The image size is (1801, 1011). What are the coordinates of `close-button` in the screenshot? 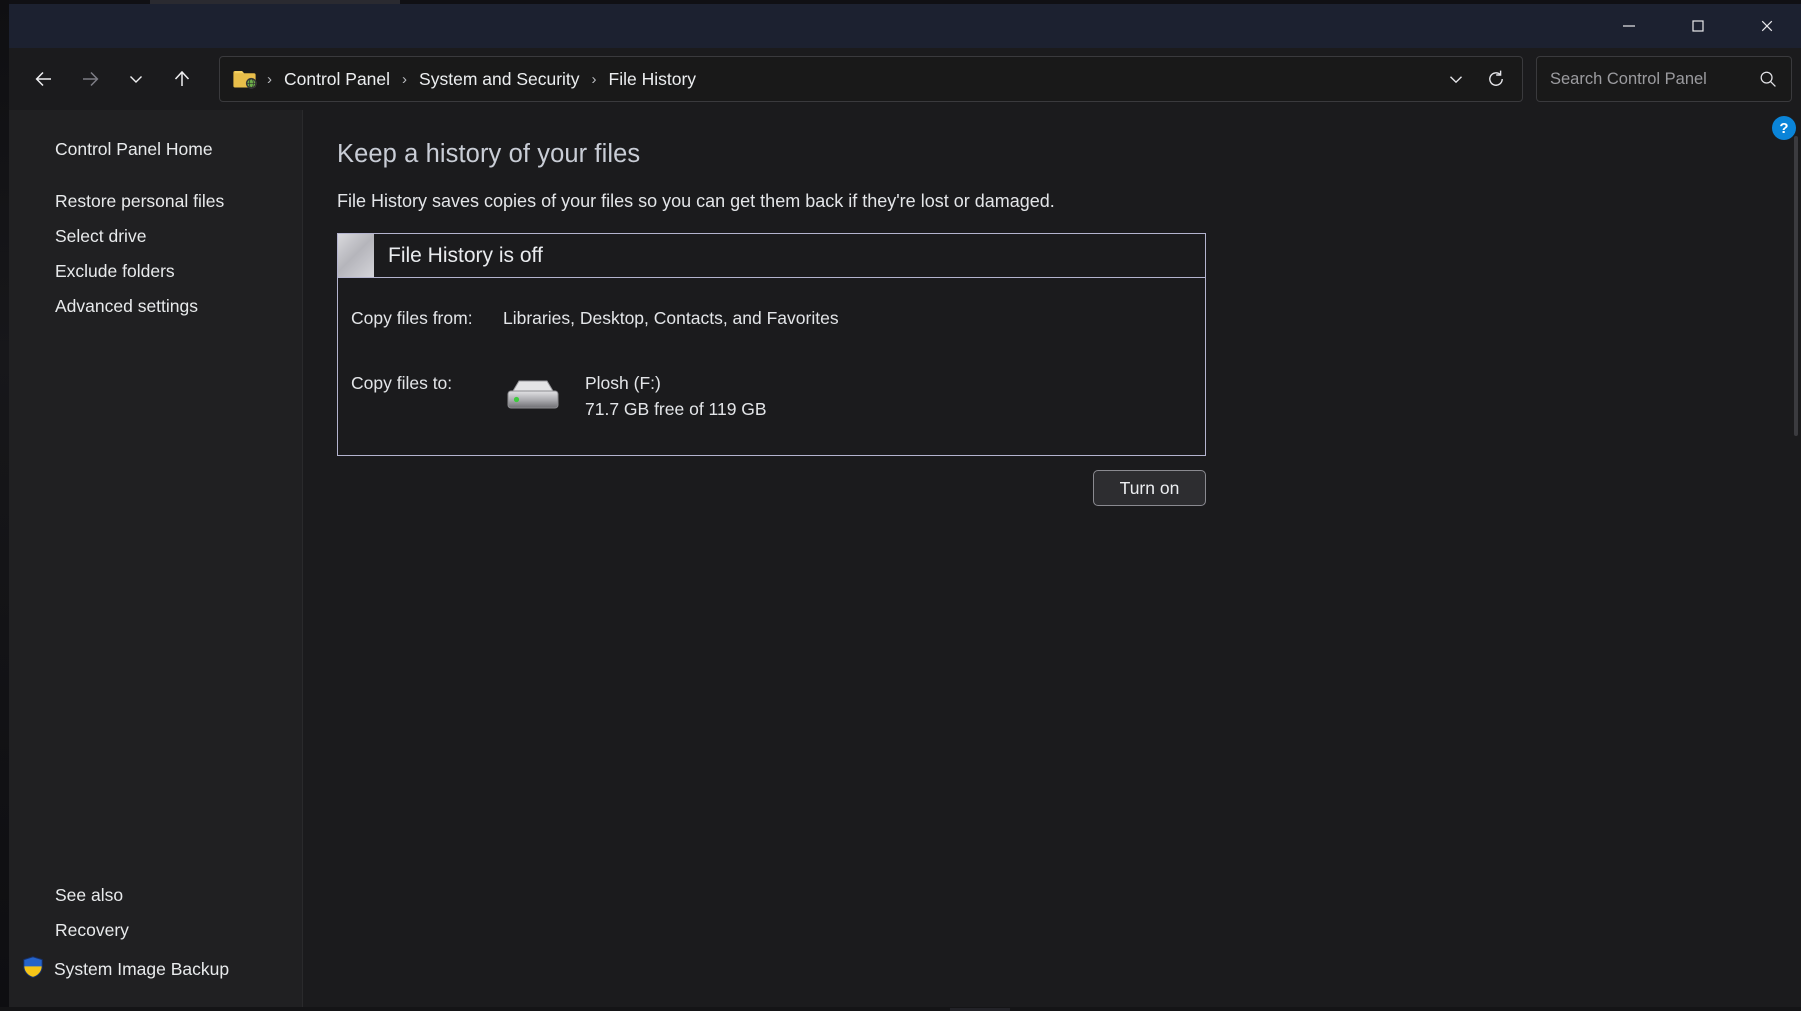 It's located at (1766, 26).